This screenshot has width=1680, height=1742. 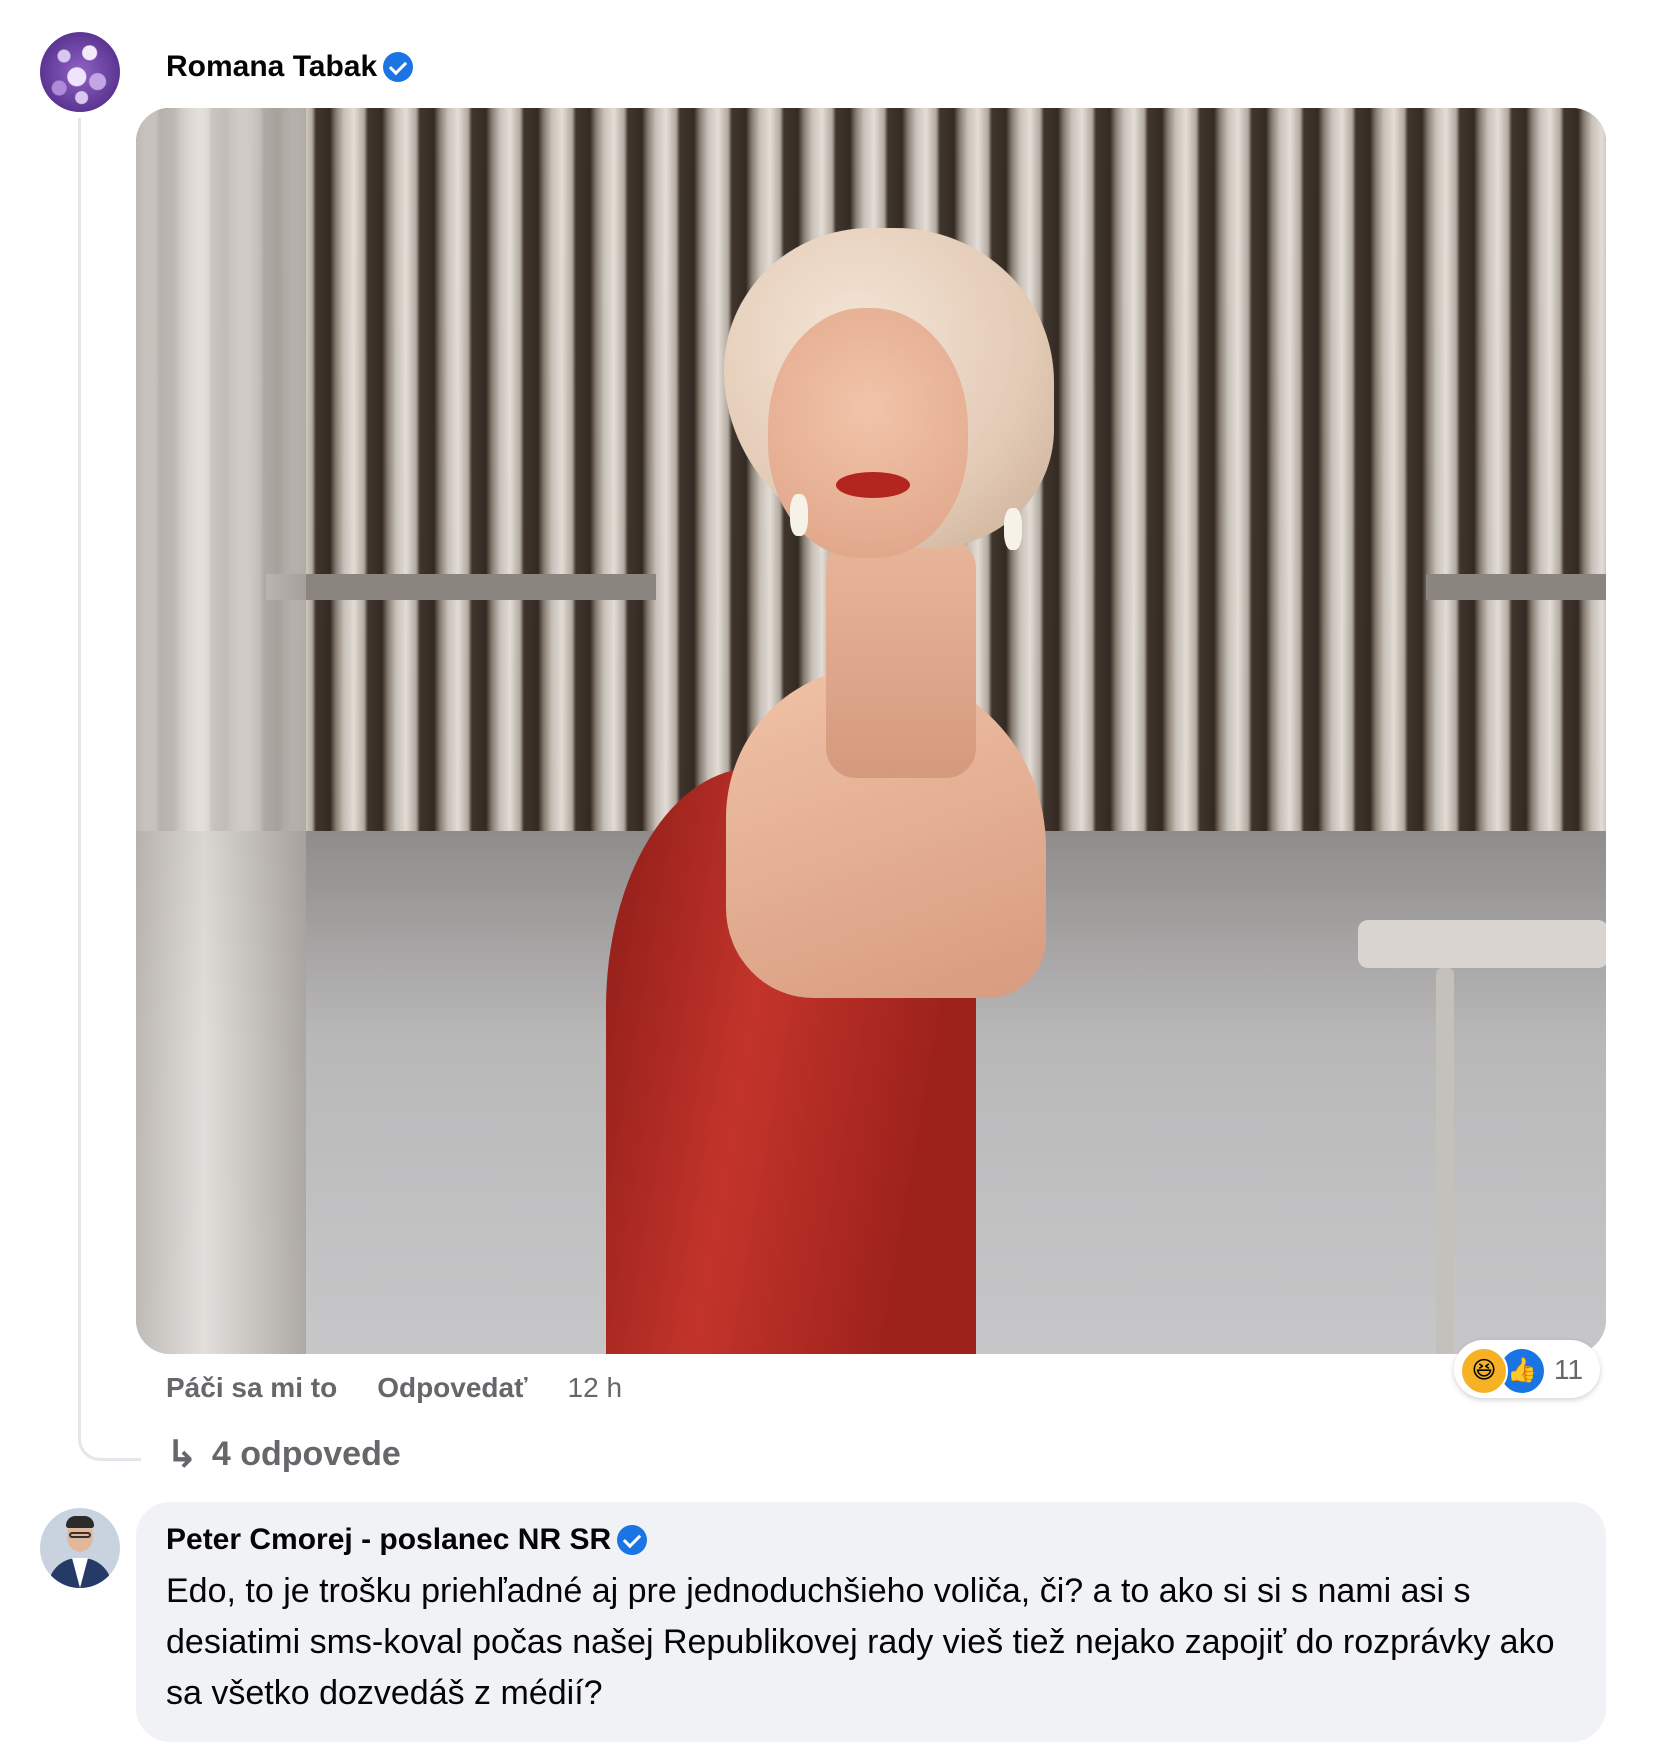 I want to click on reply-link: Odpovedať, so click(x=452, y=1388).